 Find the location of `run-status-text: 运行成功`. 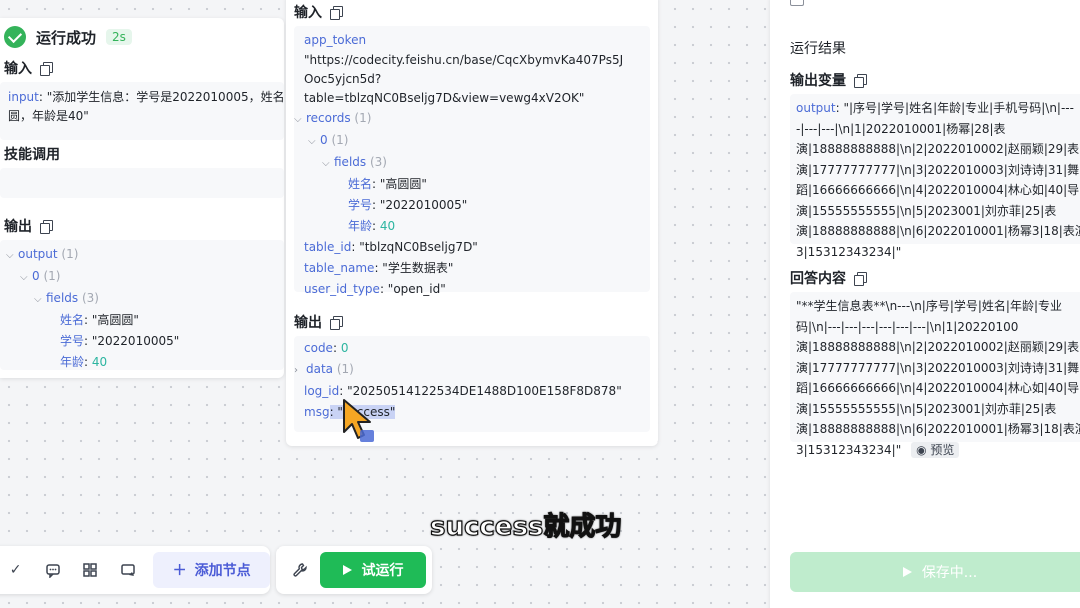

run-status-text: 运行成功 is located at coordinates (66, 37).